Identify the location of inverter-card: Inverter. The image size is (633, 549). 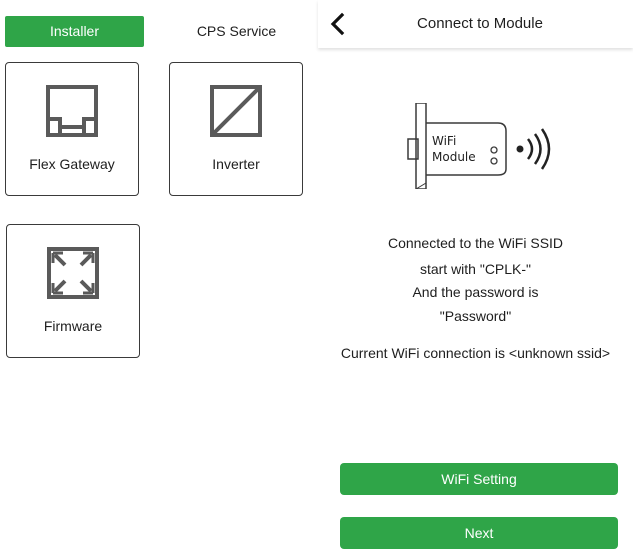
(236, 129).